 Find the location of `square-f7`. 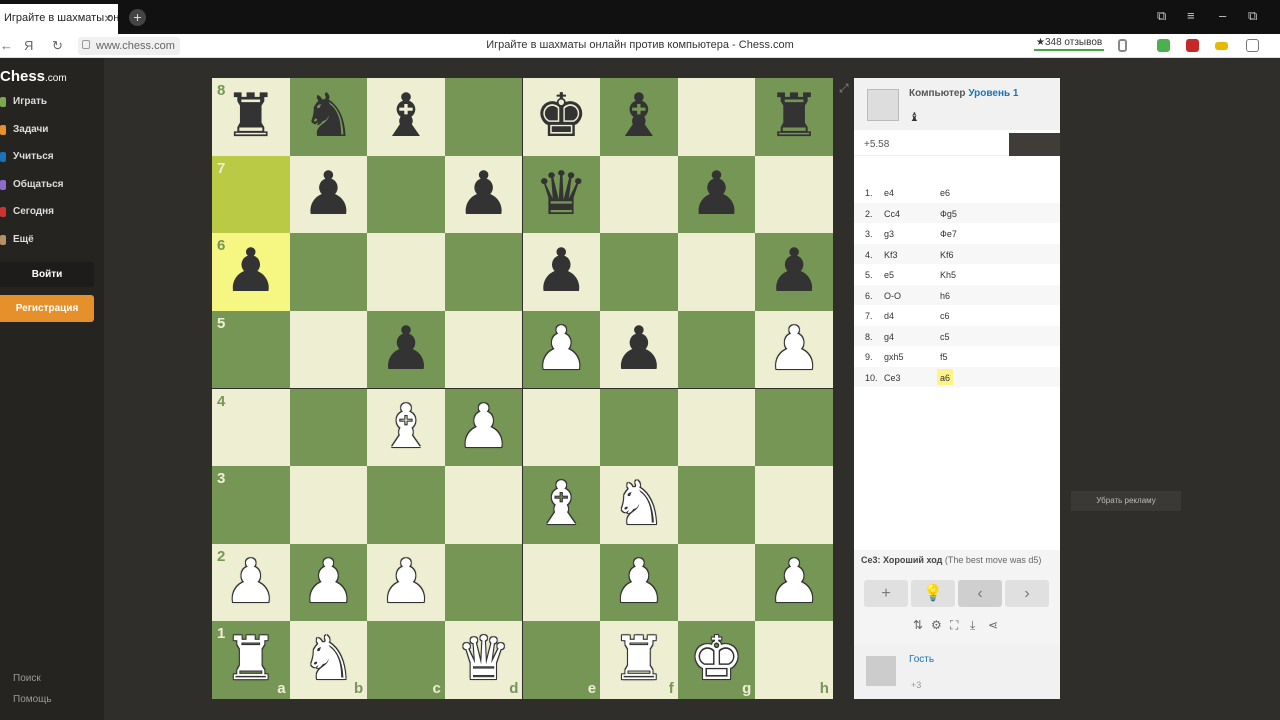

square-f7 is located at coordinates (639, 194).